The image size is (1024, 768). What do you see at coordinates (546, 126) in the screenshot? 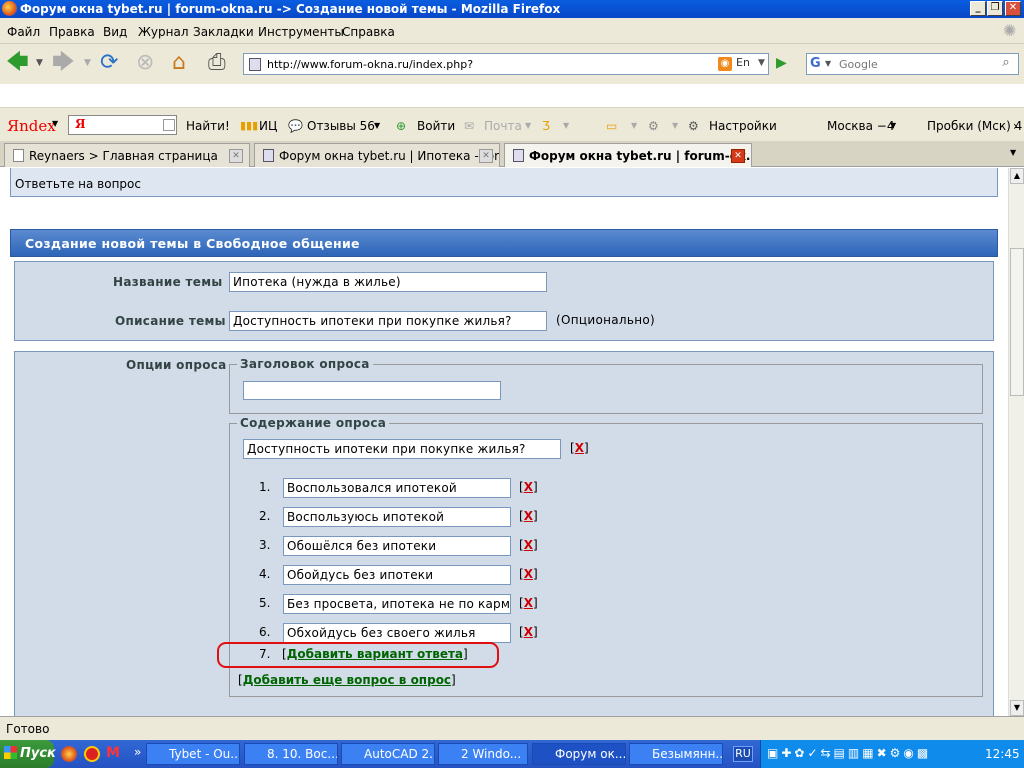
I see `yaru-icon: Ʒ` at bounding box center [546, 126].